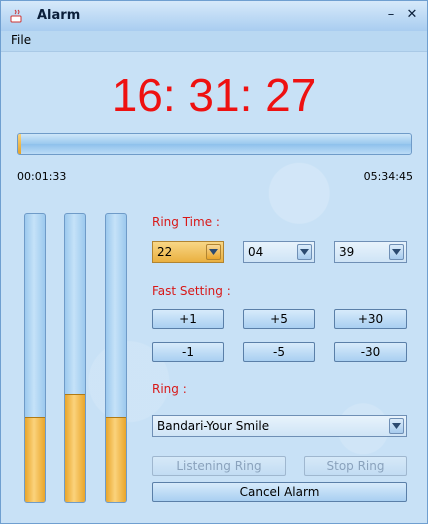  What do you see at coordinates (370, 352) in the screenshot?
I see `subtract-30-button: -30` at bounding box center [370, 352].